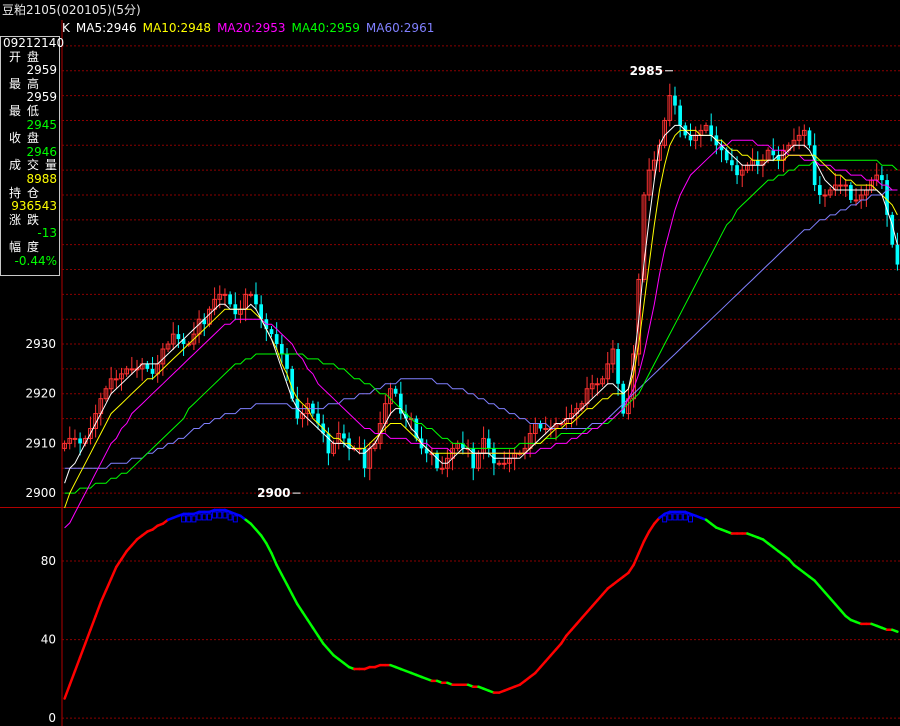 The height and width of the screenshot is (726, 900). Describe the element at coordinates (646, 71) in the screenshot. I see `extreme-annotation: 2985` at that location.